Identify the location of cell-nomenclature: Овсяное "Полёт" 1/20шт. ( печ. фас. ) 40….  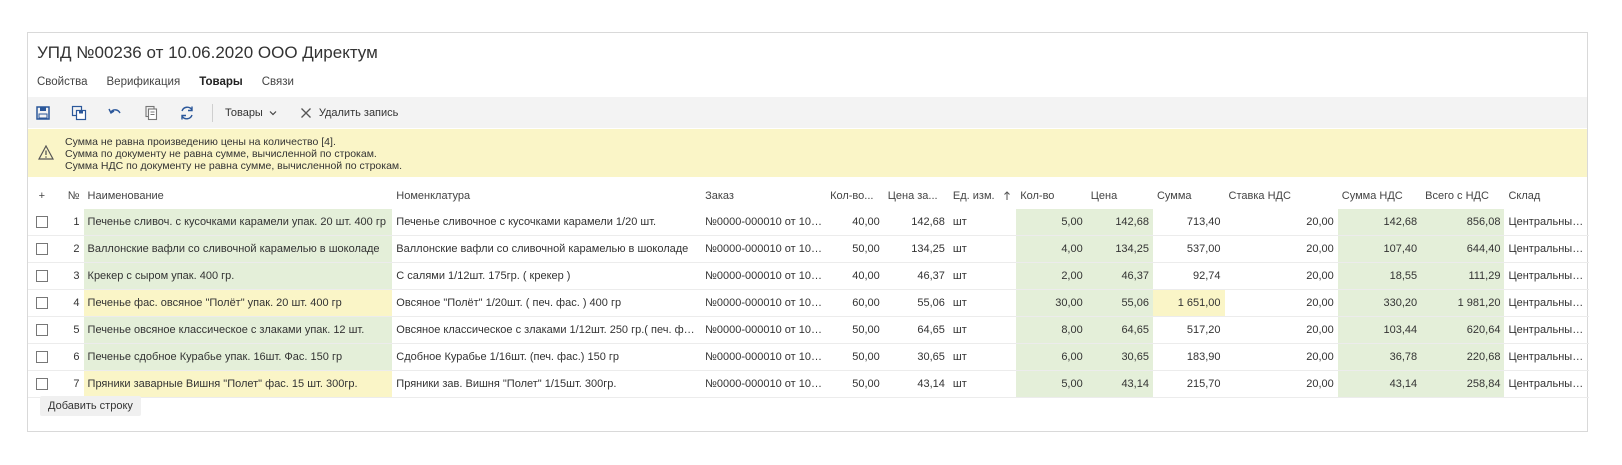
(547, 303).